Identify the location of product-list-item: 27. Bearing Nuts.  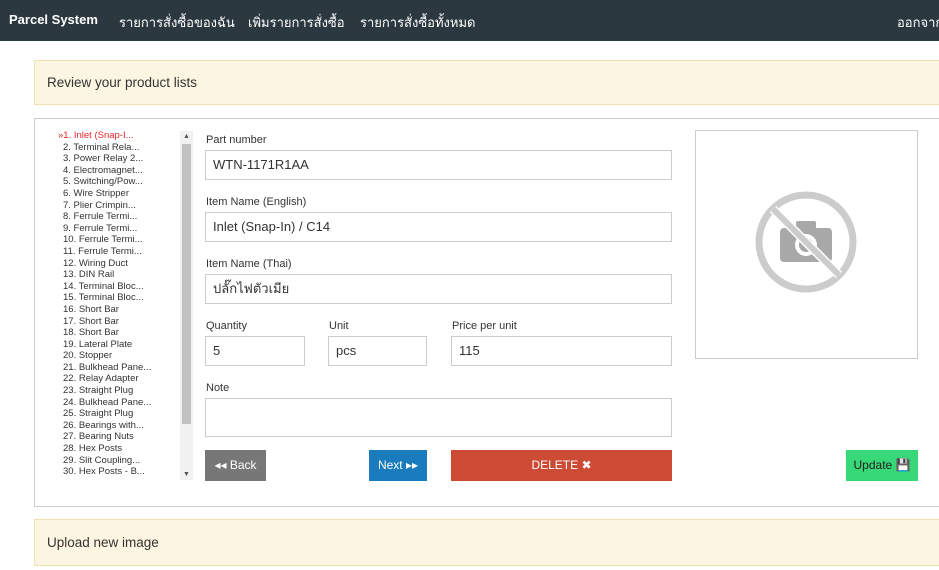
(119, 437).